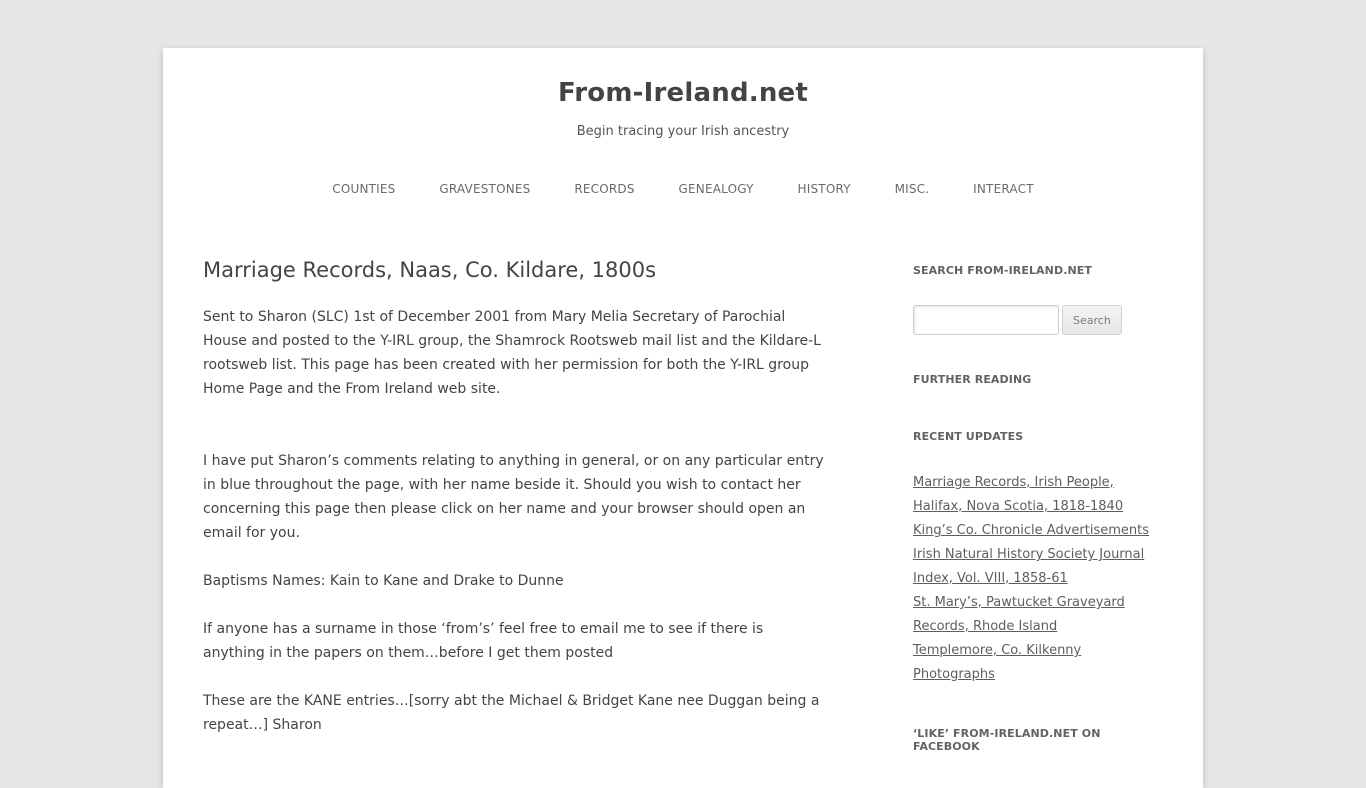 Image resolution: width=1366 pixels, height=788 pixels. What do you see at coordinates (986, 320) in the screenshot?
I see `search-input` at bounding box center [986, 320].